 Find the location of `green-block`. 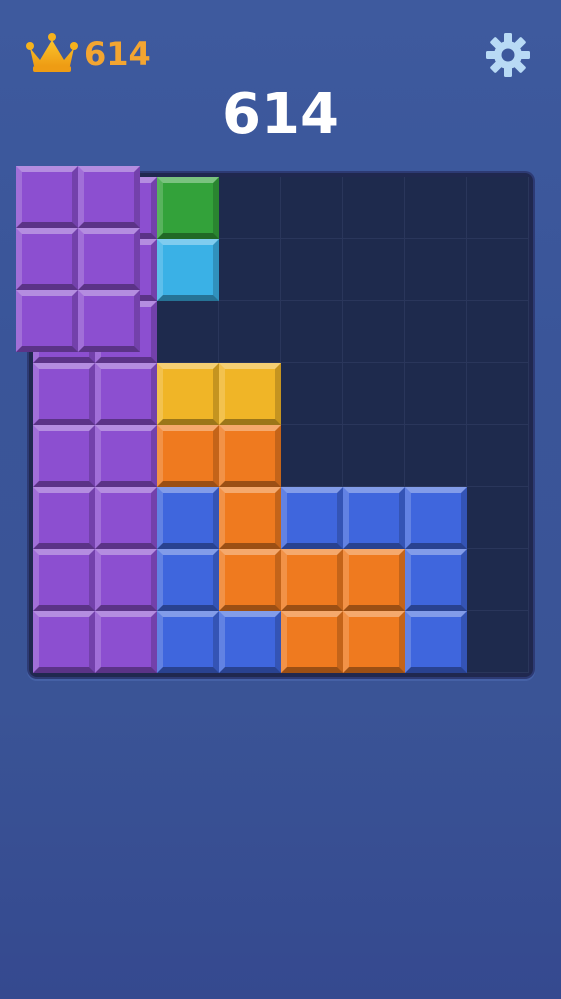

green-block is located at coordinates (188, 208).